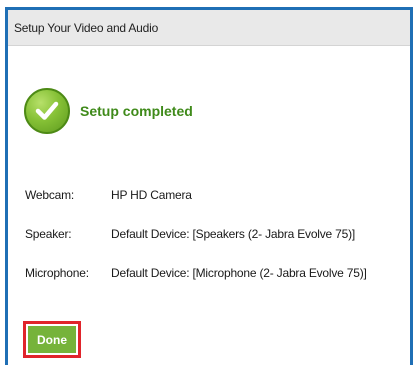  I want to click on done-button: Done, so click(52, 339).